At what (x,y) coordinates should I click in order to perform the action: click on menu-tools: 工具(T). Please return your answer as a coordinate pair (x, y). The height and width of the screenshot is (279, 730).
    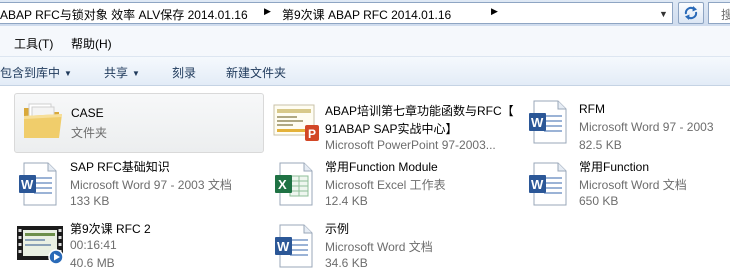
    Looking at the image, I should click on (33, 43).